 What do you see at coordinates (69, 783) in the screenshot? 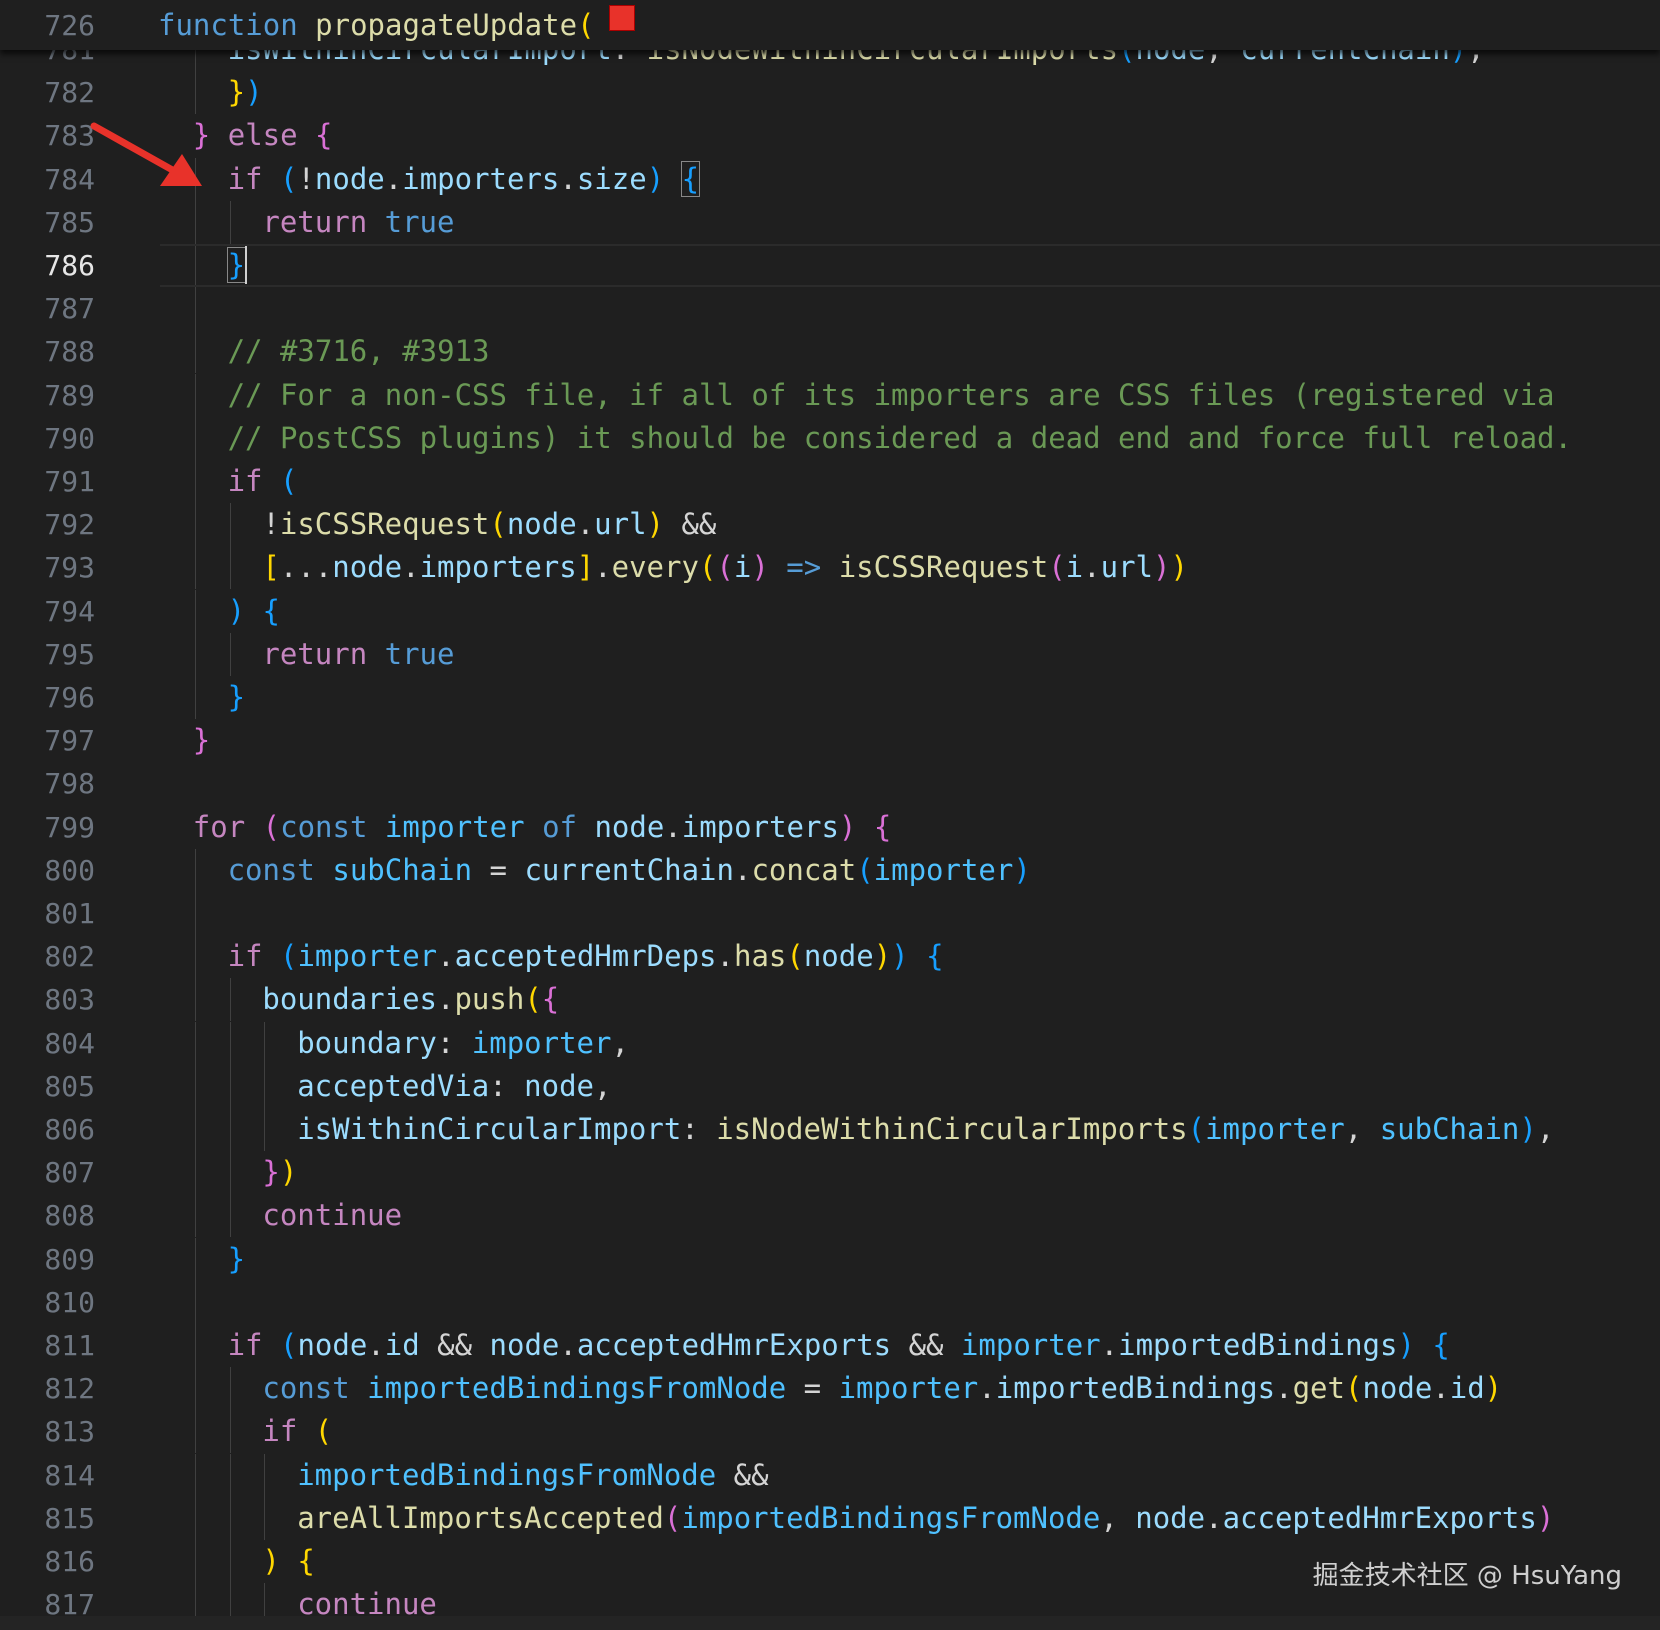
I see `line-number: 798` at bounding box center [69, 783].